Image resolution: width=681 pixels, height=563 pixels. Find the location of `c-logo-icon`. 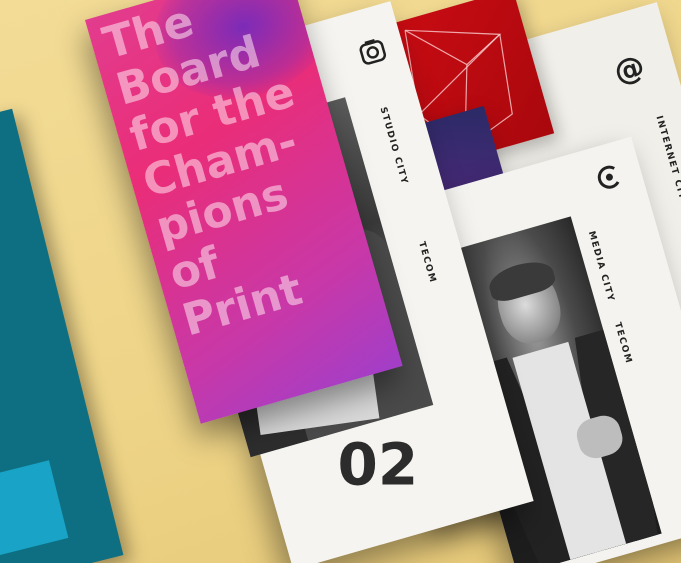

c-logo-icon is located at coordinates (608, 177).